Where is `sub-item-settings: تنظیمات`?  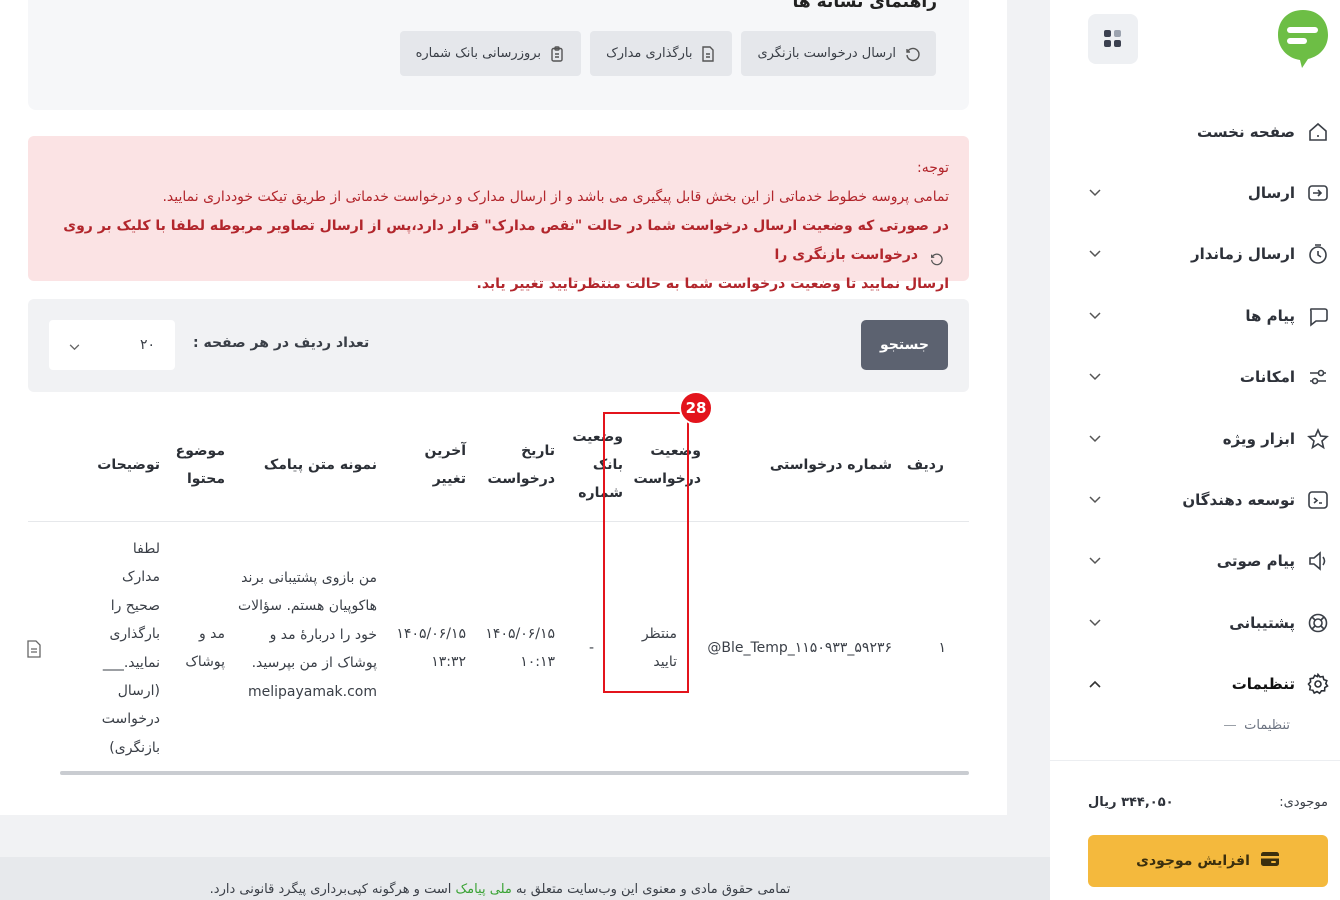 sub-item-settings: تنظیمات is located at coordinates (1257, 725).